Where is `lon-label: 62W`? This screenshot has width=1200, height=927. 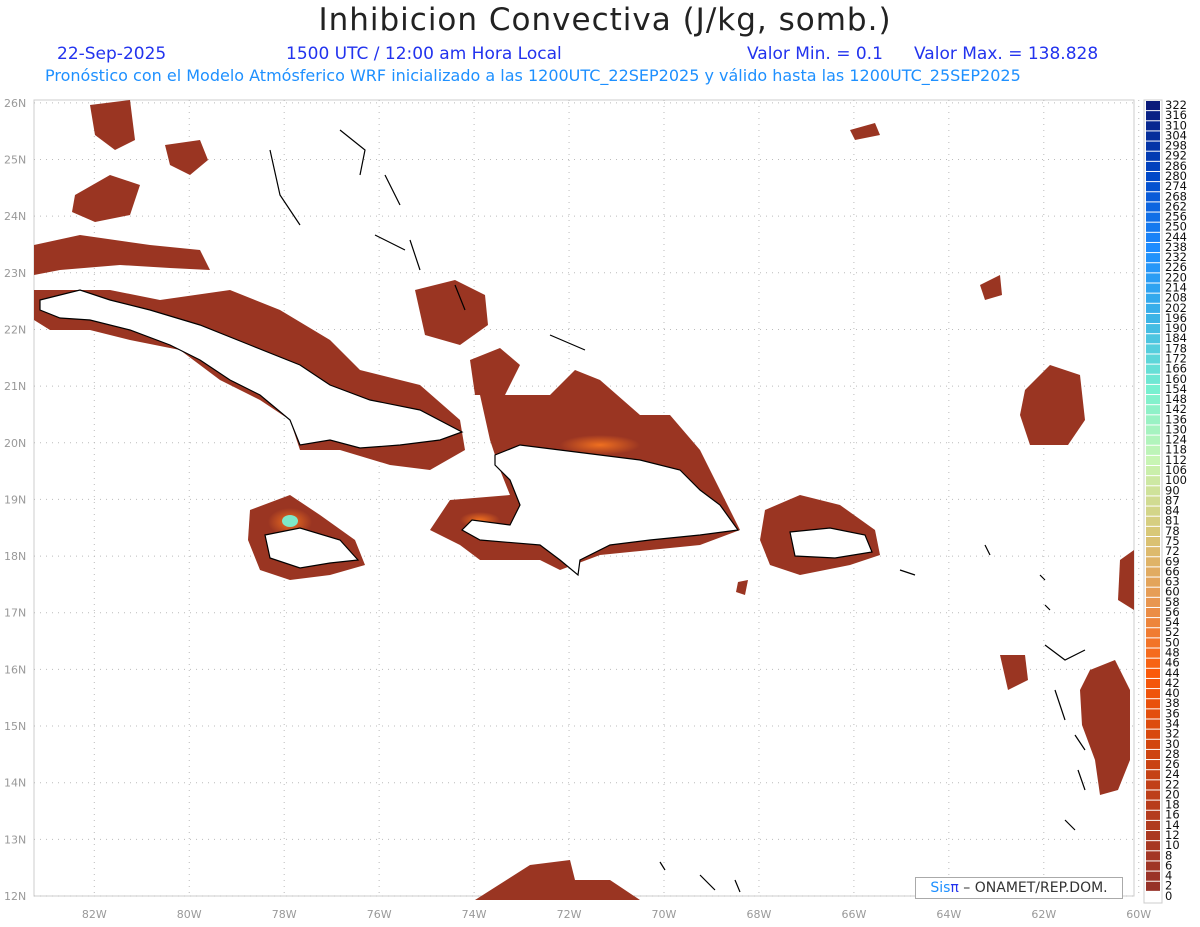 lon-label: 62W is located at coordinates (1043, 914).